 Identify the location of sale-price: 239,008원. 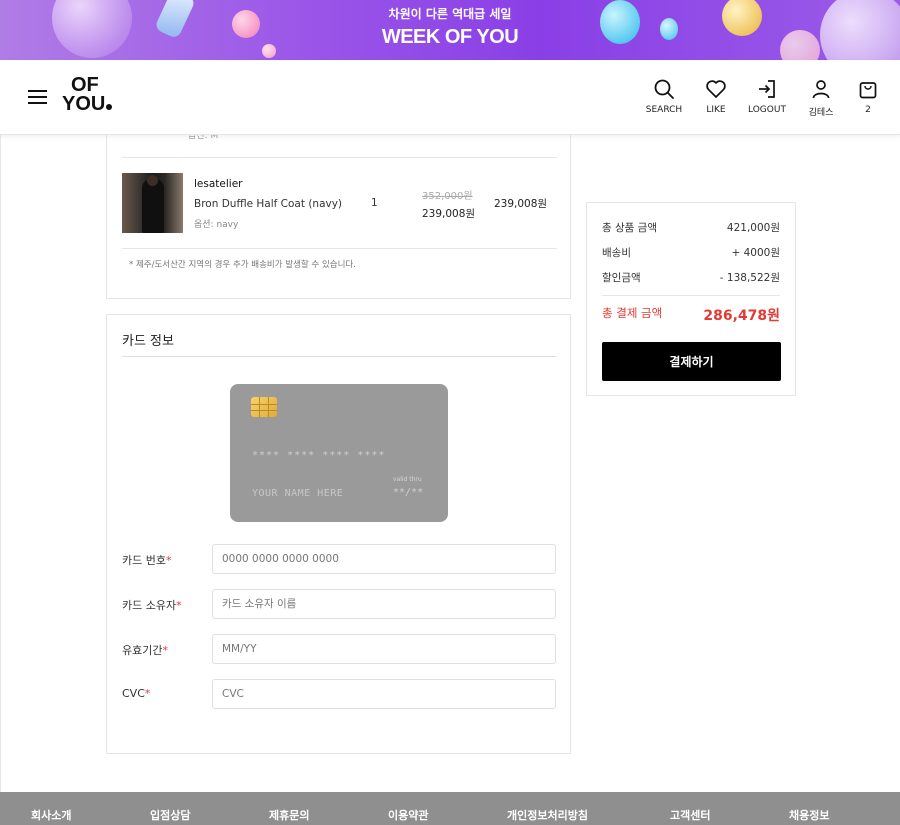
(449, 214).